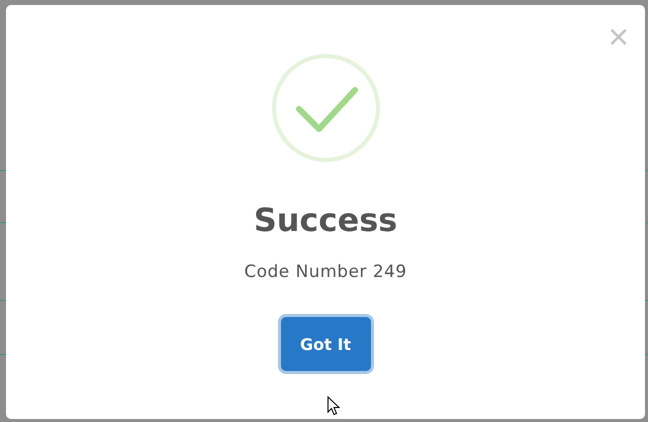  Describe the element at coordinates (326, 108) in the screenshot. I see `success-check-icon` at that location.